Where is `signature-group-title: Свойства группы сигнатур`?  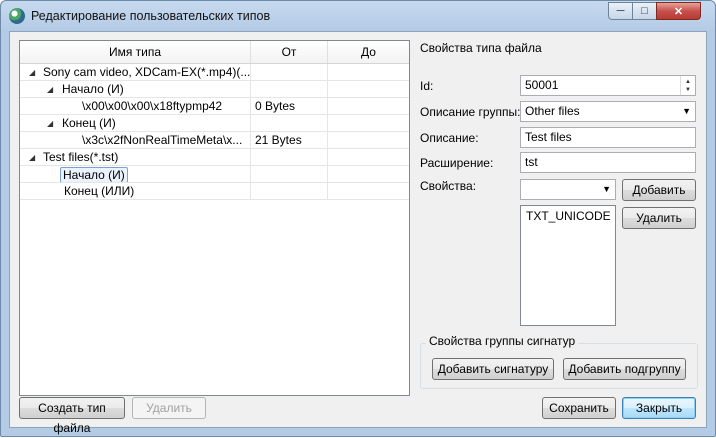 signature-group-title: Свойства группы сигнатур is located at coordinates (502, 341).